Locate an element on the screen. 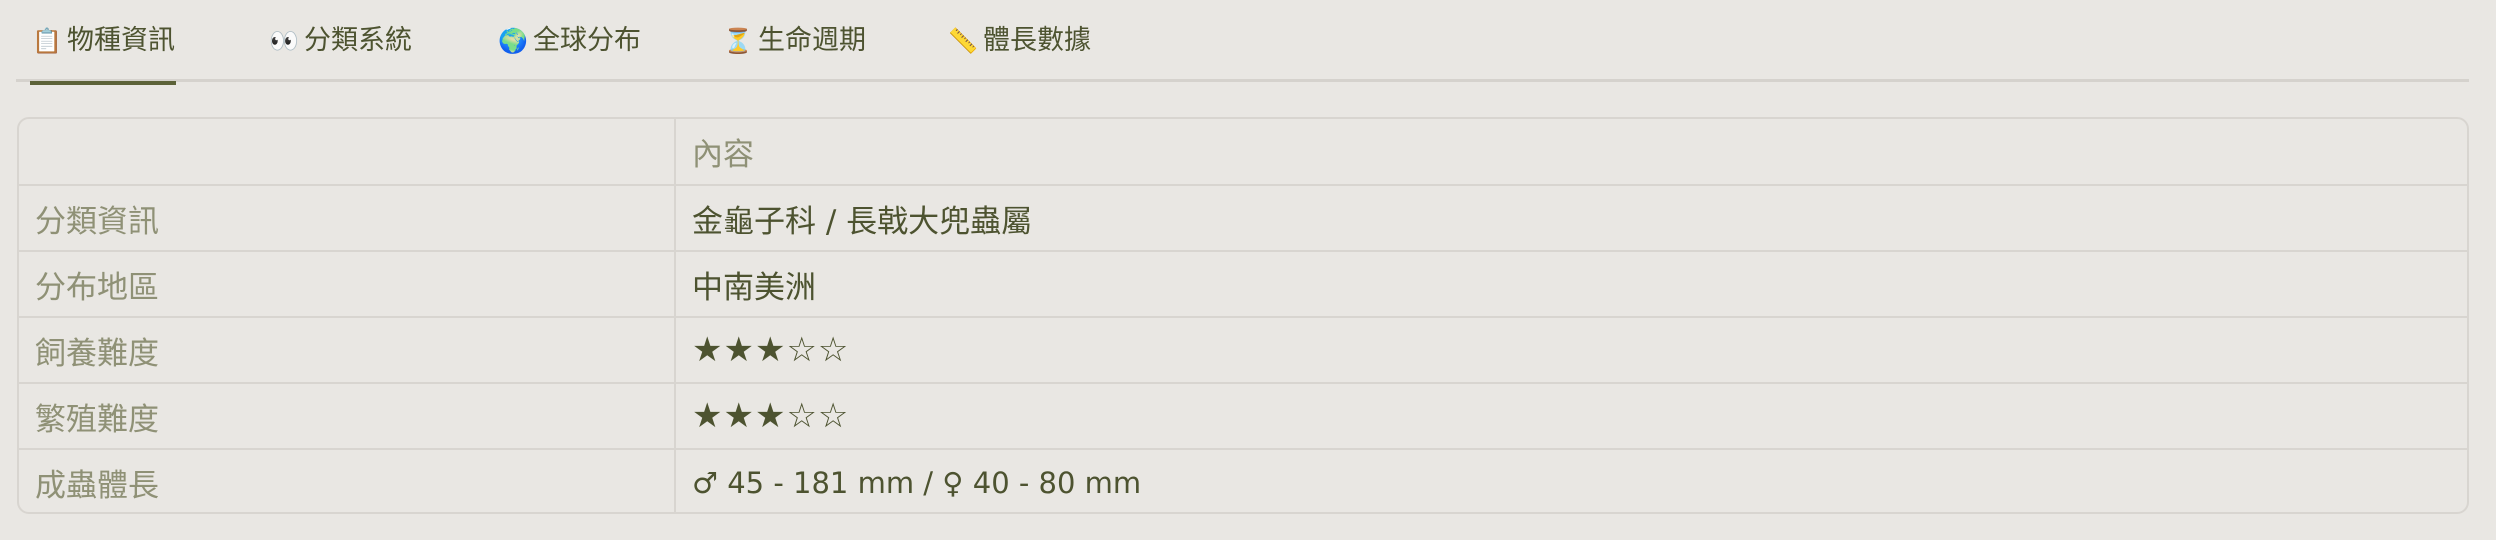 The image size is (2496, 540). tab-life-cycle: ⏳ 生命週期 is located at coordinates (794, 41).